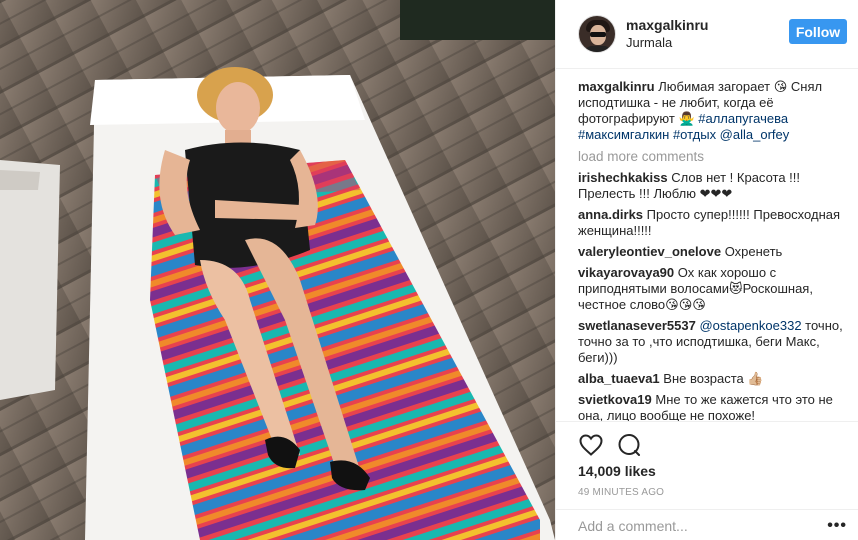 This screenshot has height=540, width=858. What do you see at coordinates (621, 492) in the screenshot?
I see `post-timestamp: 49 MINUTES AGO` at bounding box center [621, 492].